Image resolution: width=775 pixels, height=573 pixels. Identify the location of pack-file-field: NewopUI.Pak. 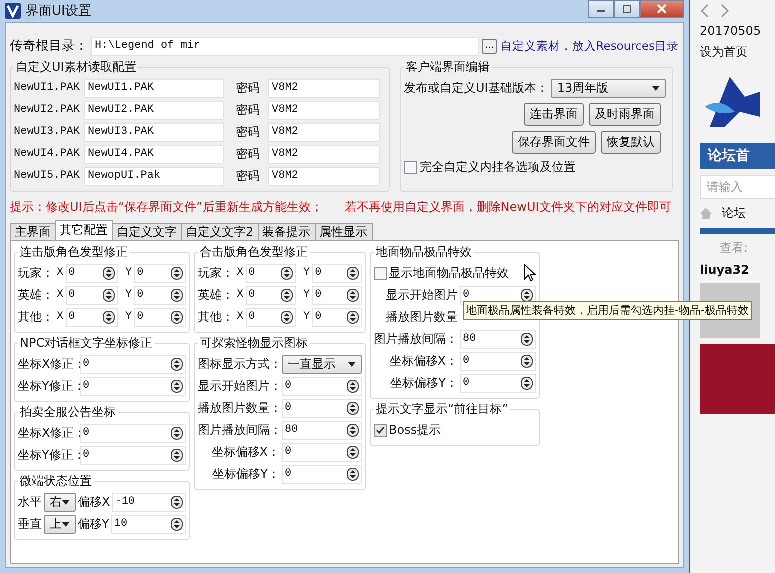
(154, 176).